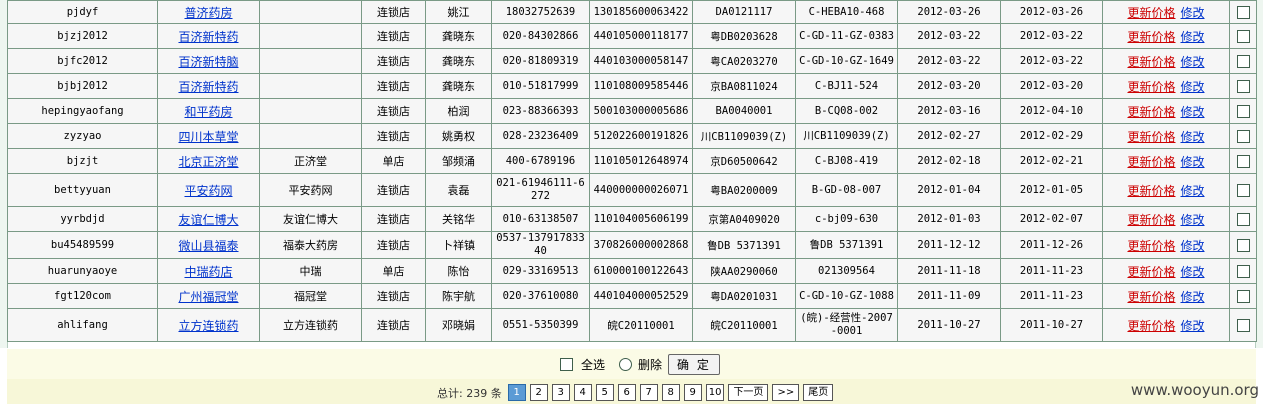 The height and width of the screenshot is (404, 1263). I want to click on page-link-8: 8, so click(670, 392).